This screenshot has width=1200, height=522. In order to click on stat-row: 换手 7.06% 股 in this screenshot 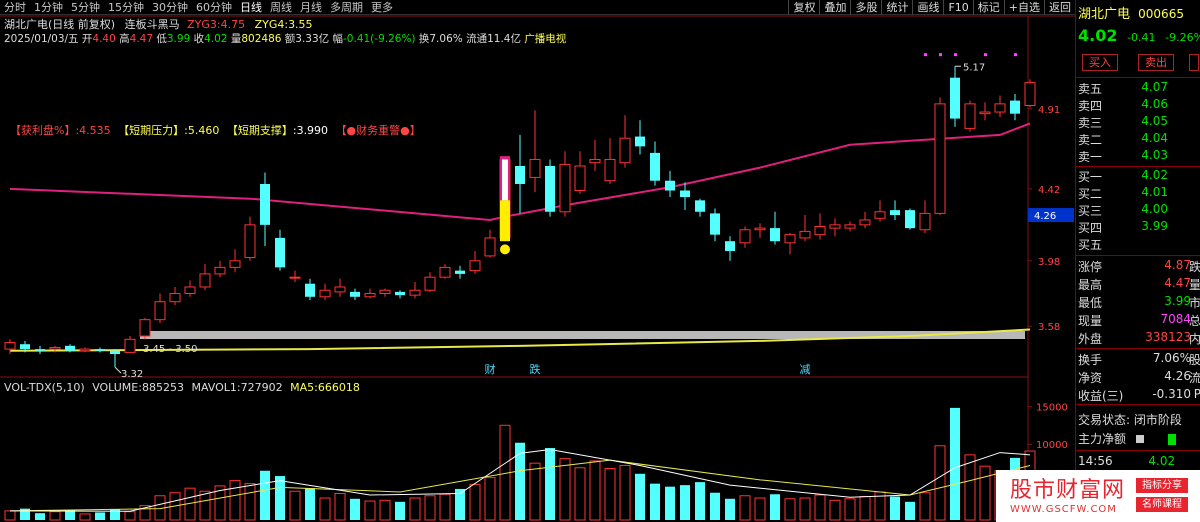, I will do `click(1139, 359)`.